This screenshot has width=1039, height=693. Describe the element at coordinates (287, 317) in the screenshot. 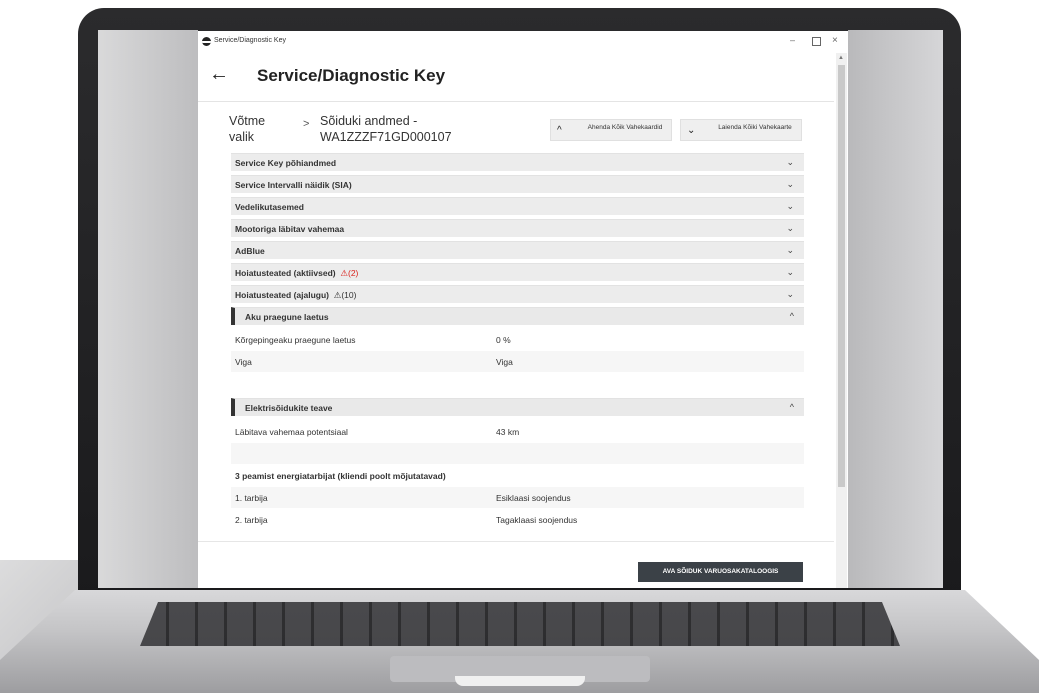

I see `section-label: Aku praegune laetus` at that location.